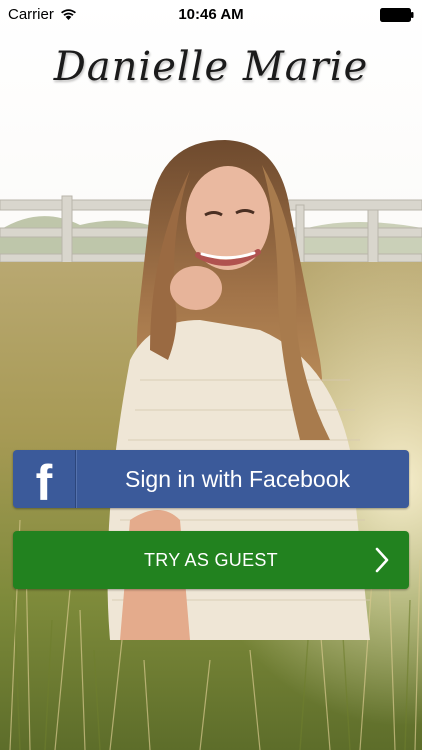  I want to click on facebook-icon-container: f, so click(44, 480).